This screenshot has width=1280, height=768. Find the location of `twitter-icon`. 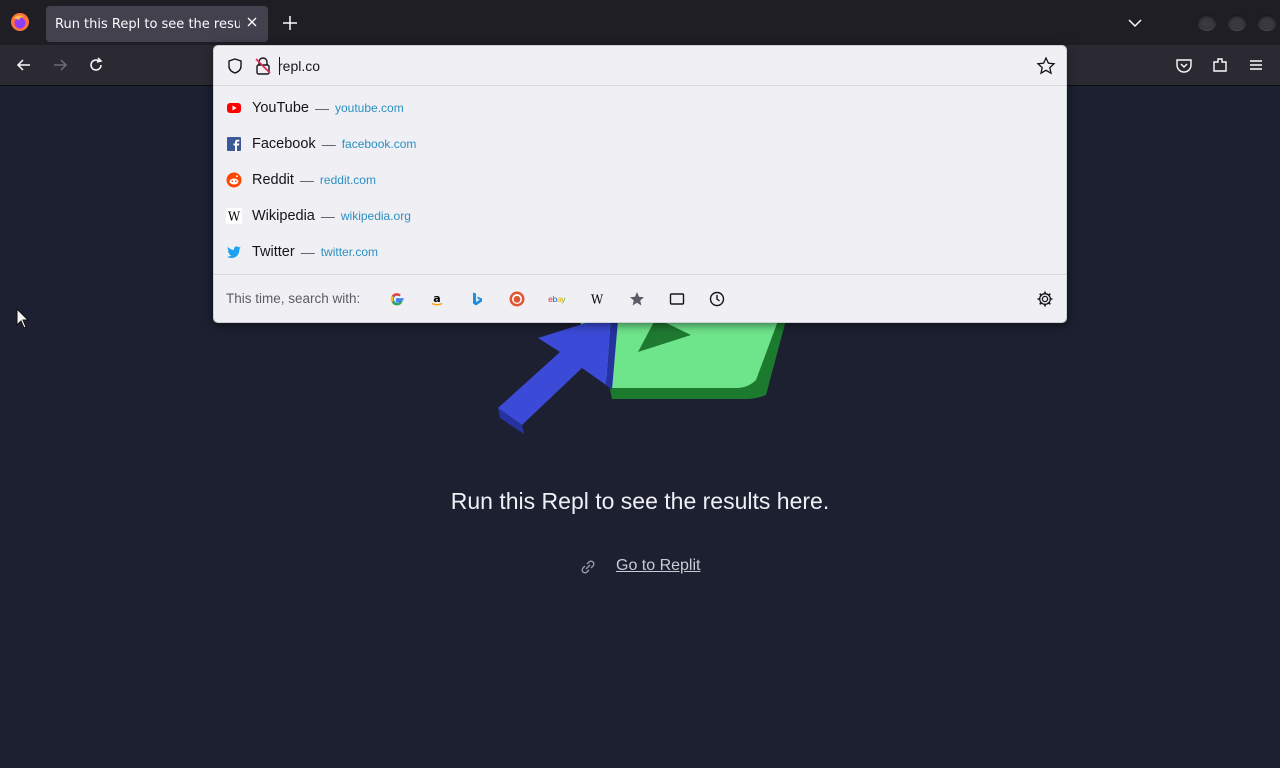

twitter-icon is located at coordinates (234, 252).